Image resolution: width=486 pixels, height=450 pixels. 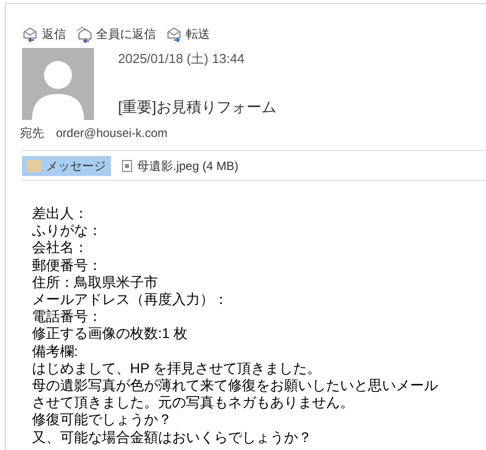 What do you see at coordinates (67, 317) in the screenshot?
I see `body-line: 電話番号：` at bounding box center [67, 317].